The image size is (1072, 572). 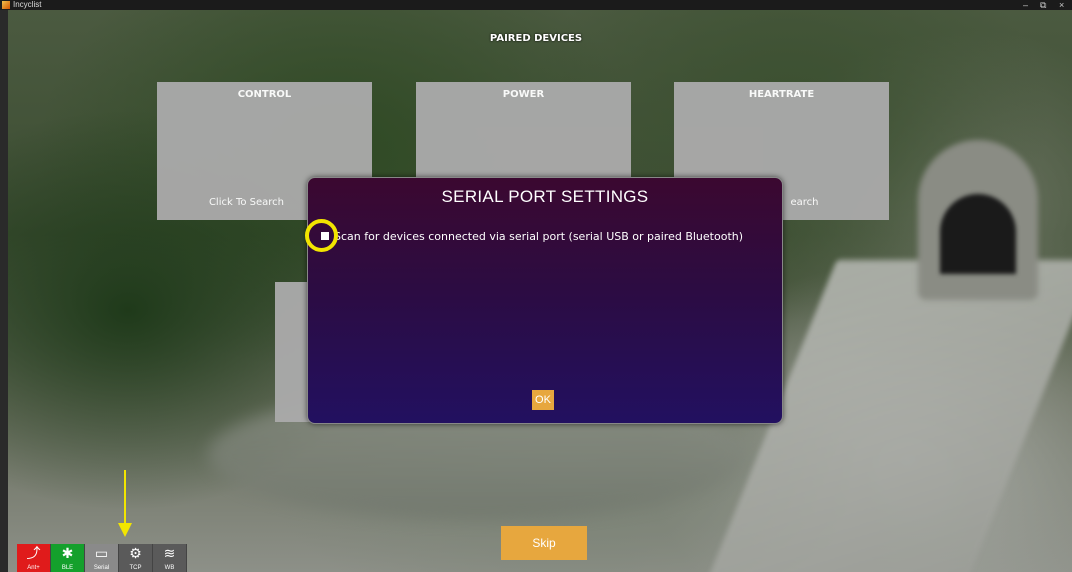 I want to click on bluetooth-icon: ✱, so click(x=67, y=553).